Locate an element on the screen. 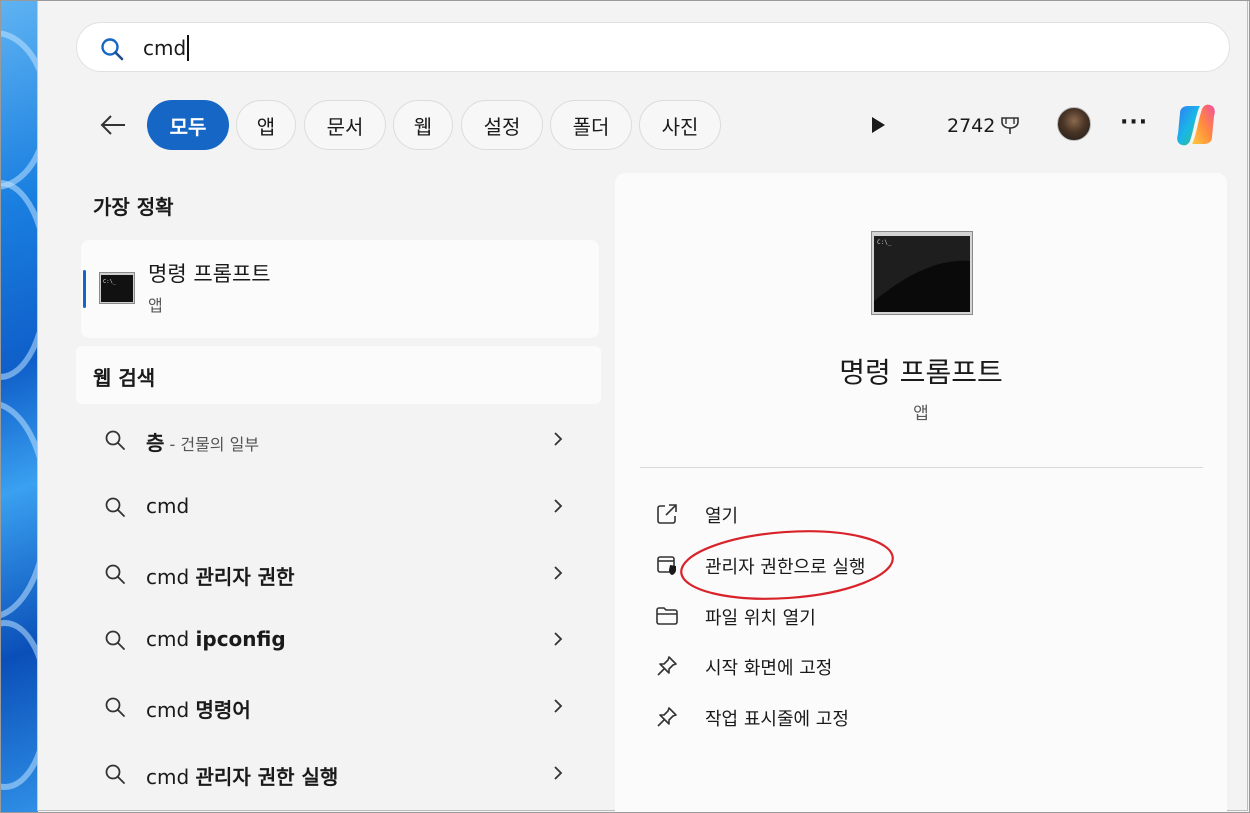 Image resolution: width=1250 pixels, height=813 pixels. query-bold: ipconfig is located at coordinates (240, 639).